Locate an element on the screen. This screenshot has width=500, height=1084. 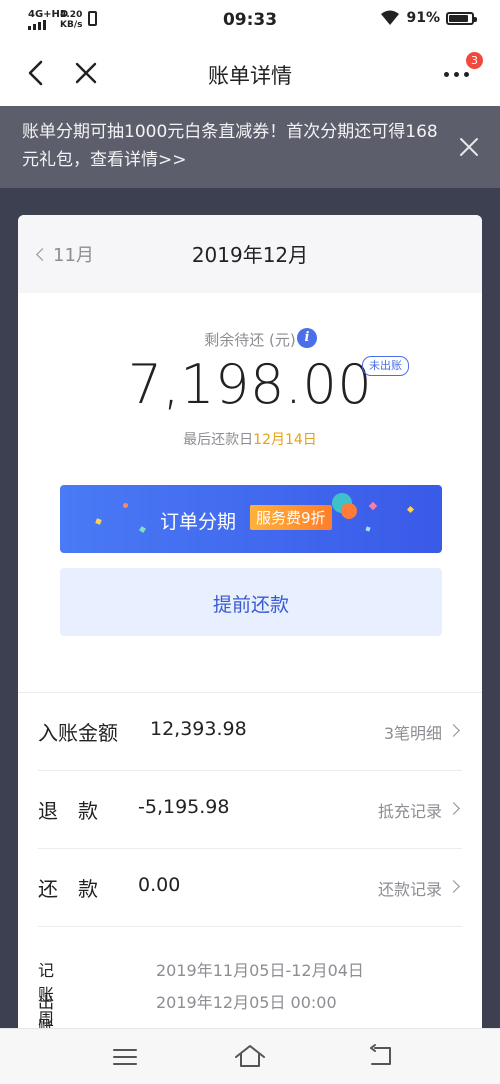
fee-discount-tag: 服务费9折 is located at coordinates (291, 517).